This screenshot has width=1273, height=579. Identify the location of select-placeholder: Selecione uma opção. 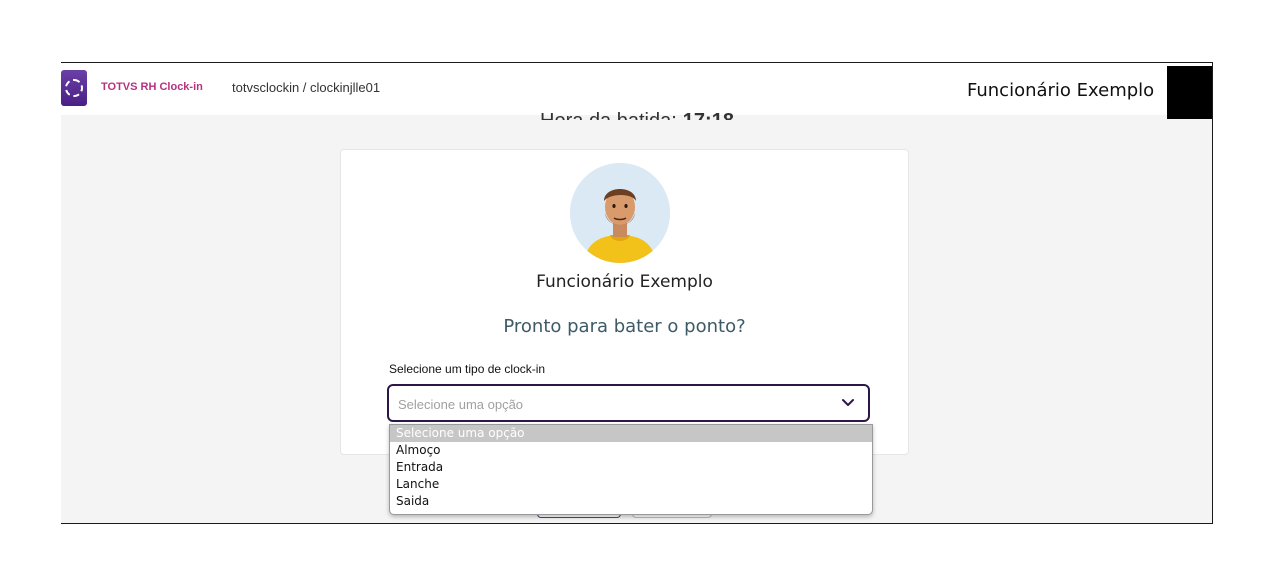
(461, 404).